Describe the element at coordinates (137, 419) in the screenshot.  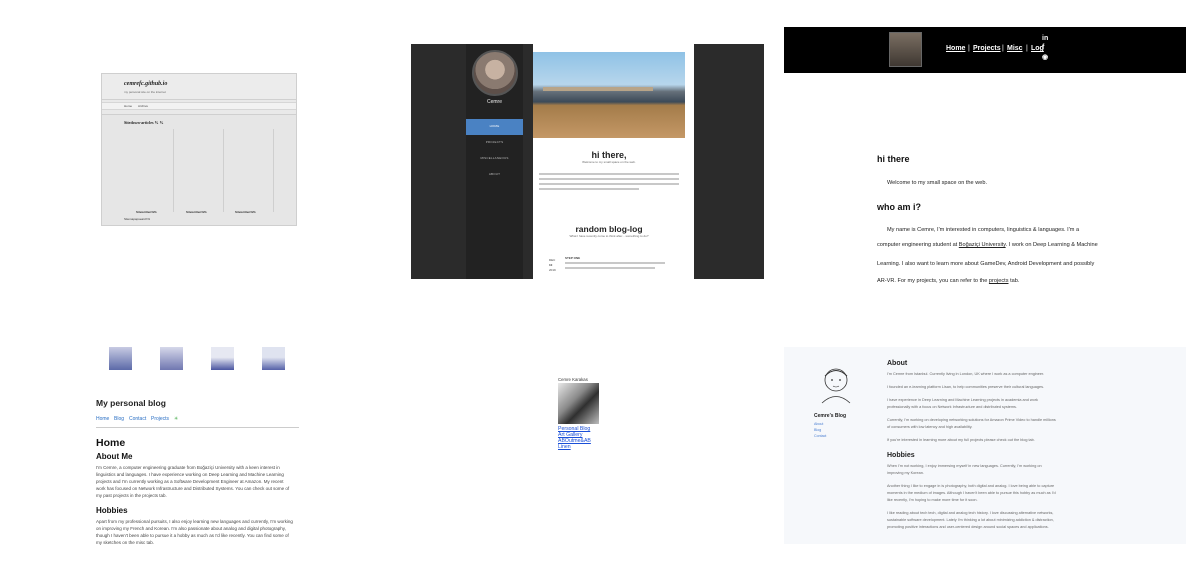
I see `nav-contact: Contact` at that location.